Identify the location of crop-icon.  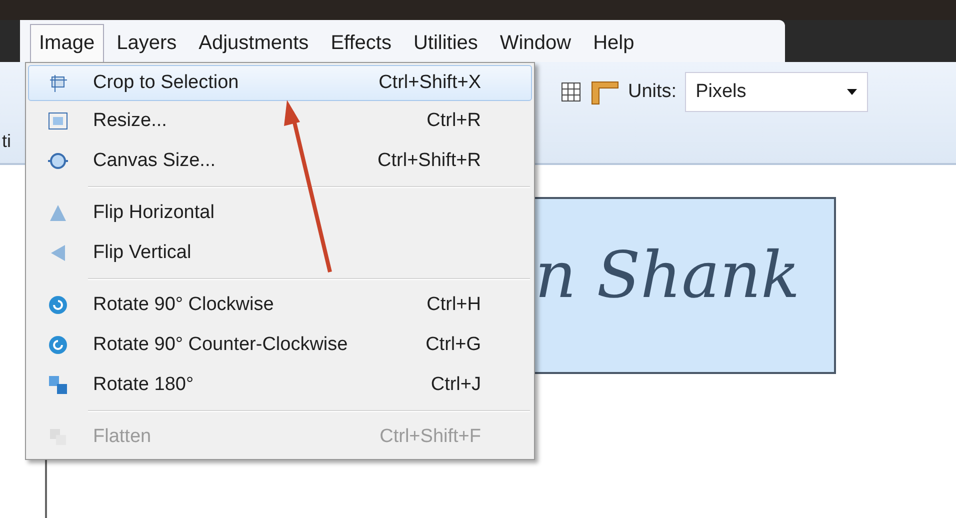
(58, 83).